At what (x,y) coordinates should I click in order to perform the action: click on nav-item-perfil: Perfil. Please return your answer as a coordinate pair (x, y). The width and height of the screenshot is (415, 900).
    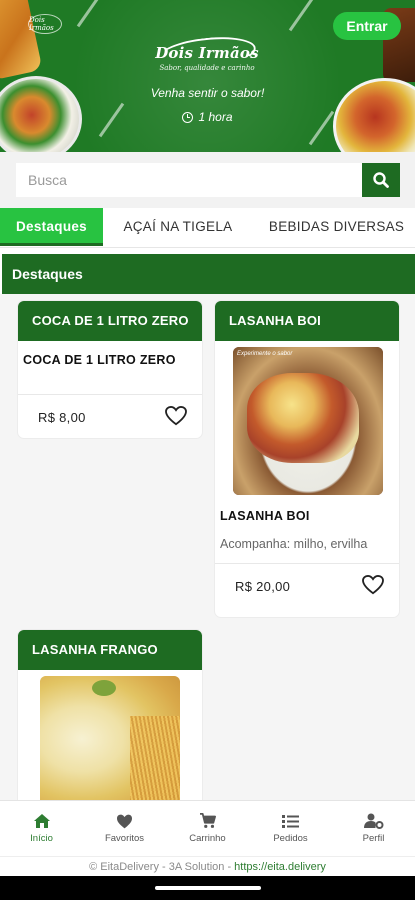
    Looking at the image, I should click on (373, 828).